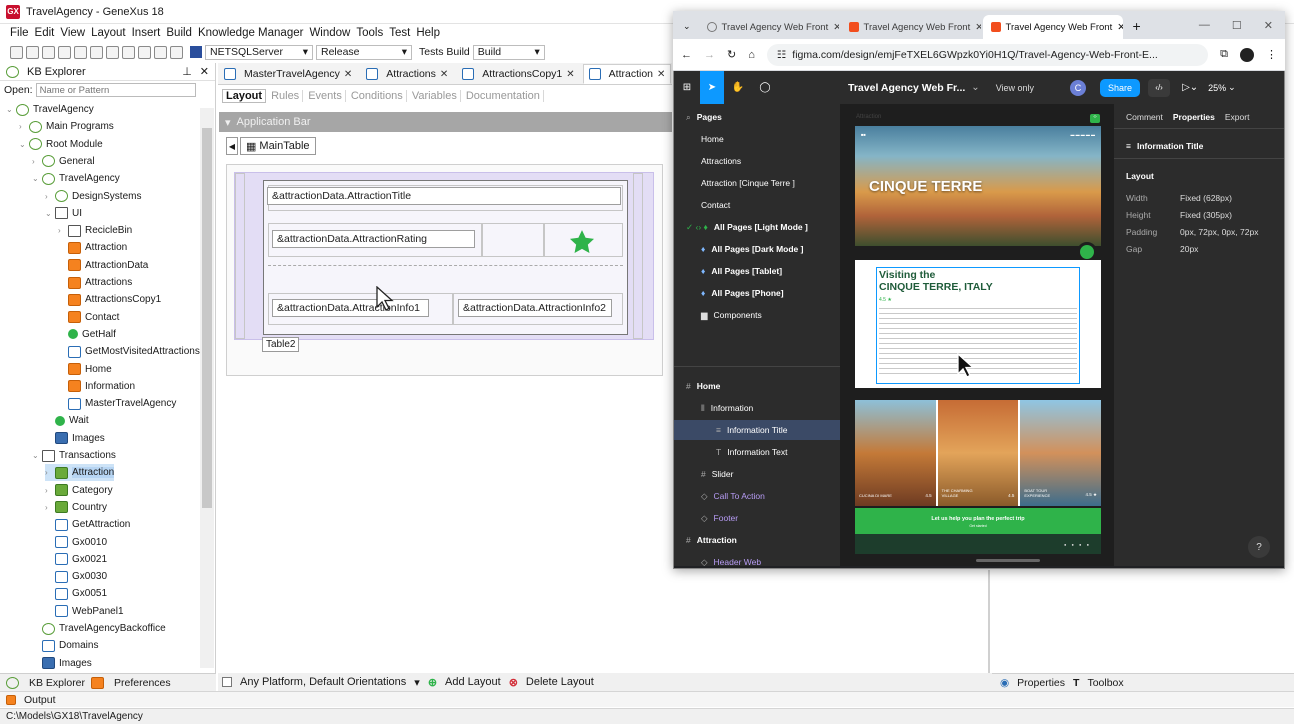 The width and height of the screenshot is (1294, 724). I want to click on layer-item: ◇ Header Web, so click(757, 559).